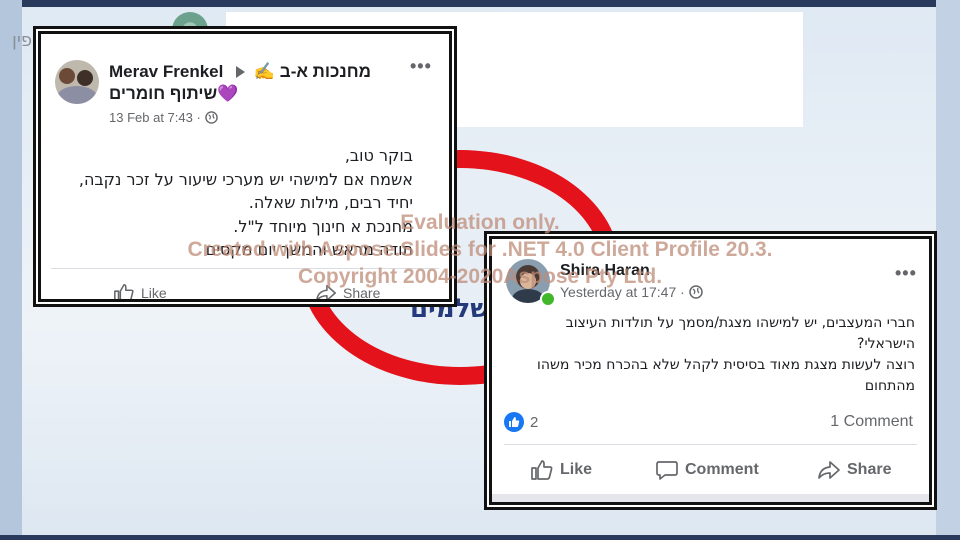 The width and height of the screenshot is (960, 540). What do you see at coordinates (871, 422) in the screenshot?
I see `comments-count: 1 Comment` at bounding box center [871, 422].